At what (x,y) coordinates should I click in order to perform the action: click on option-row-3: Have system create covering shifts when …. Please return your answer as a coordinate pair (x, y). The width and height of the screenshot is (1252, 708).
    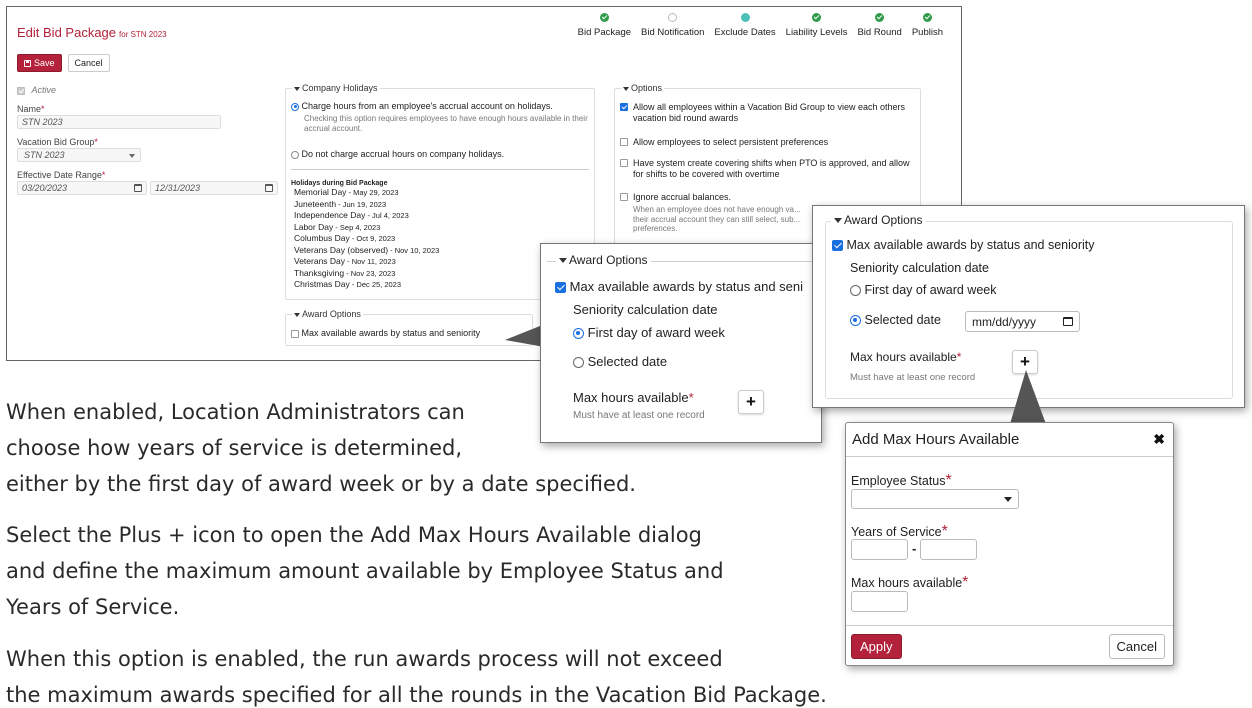
    Looking at the image, I should click on (769, 169).